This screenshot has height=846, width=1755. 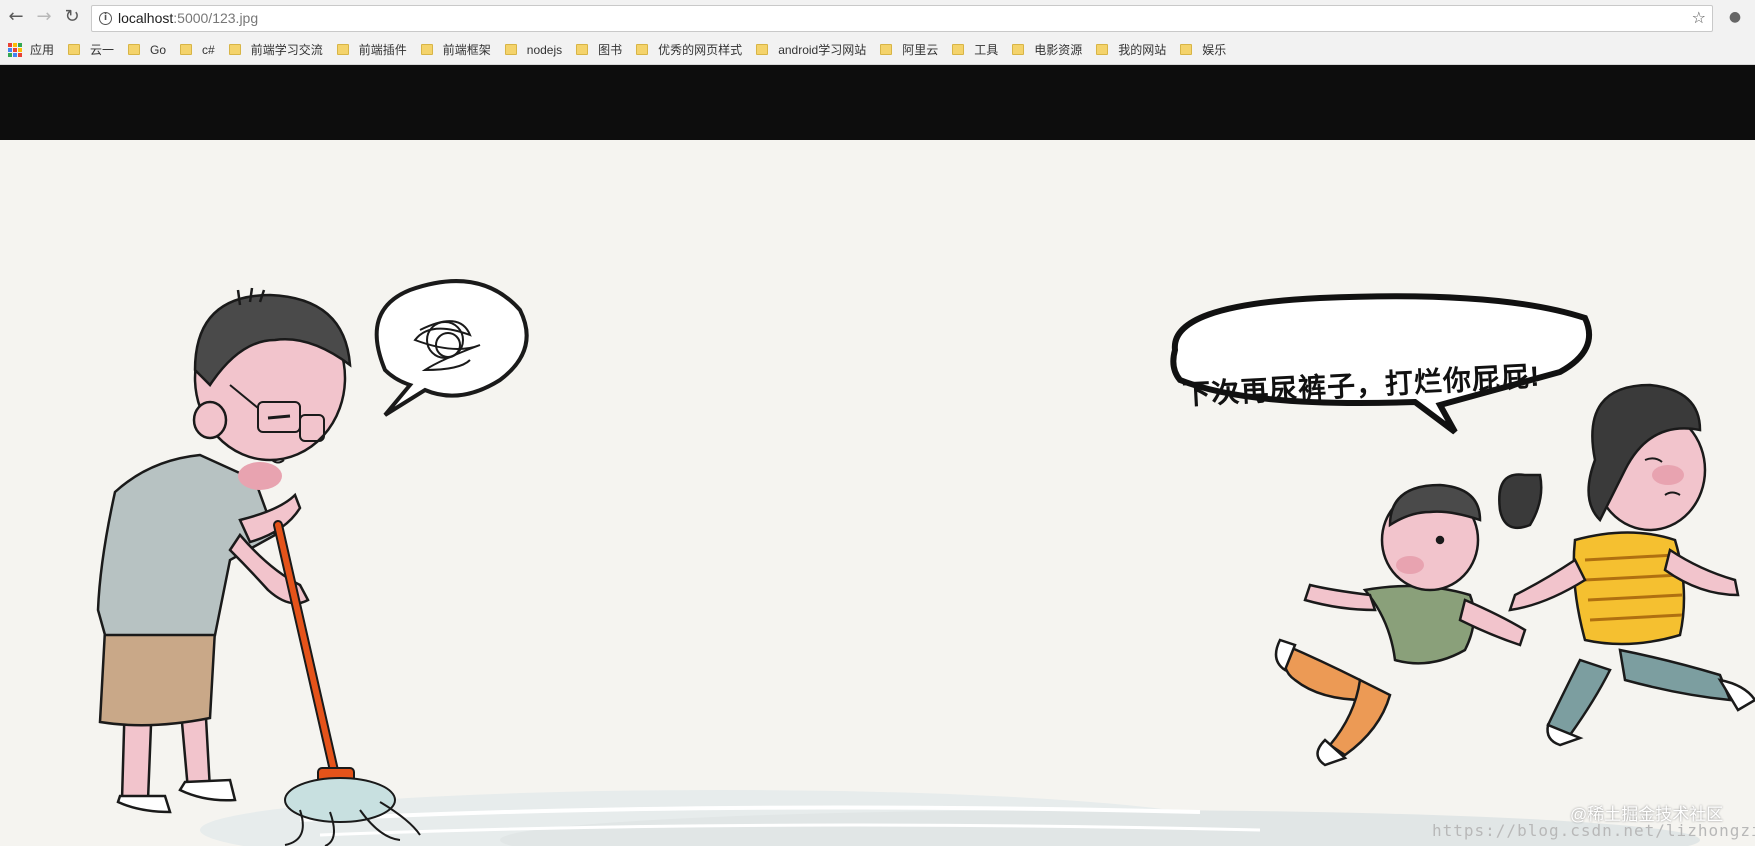 What do you see at coordinates (920, 50) in the screenshot?
I see `bookmark-label: 阿里云` at bounding box center [920, 50].